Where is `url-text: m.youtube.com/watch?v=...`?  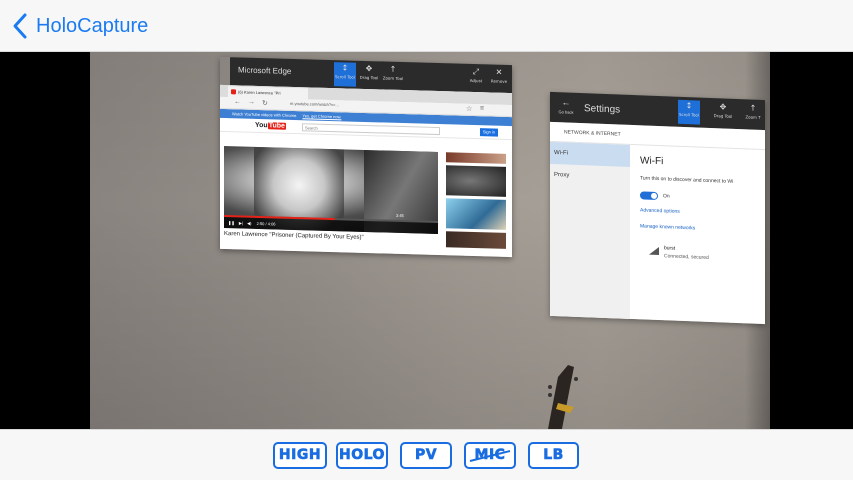
url-text: m.youtube.com/watch?v=... is located at coordinates (314, 104).